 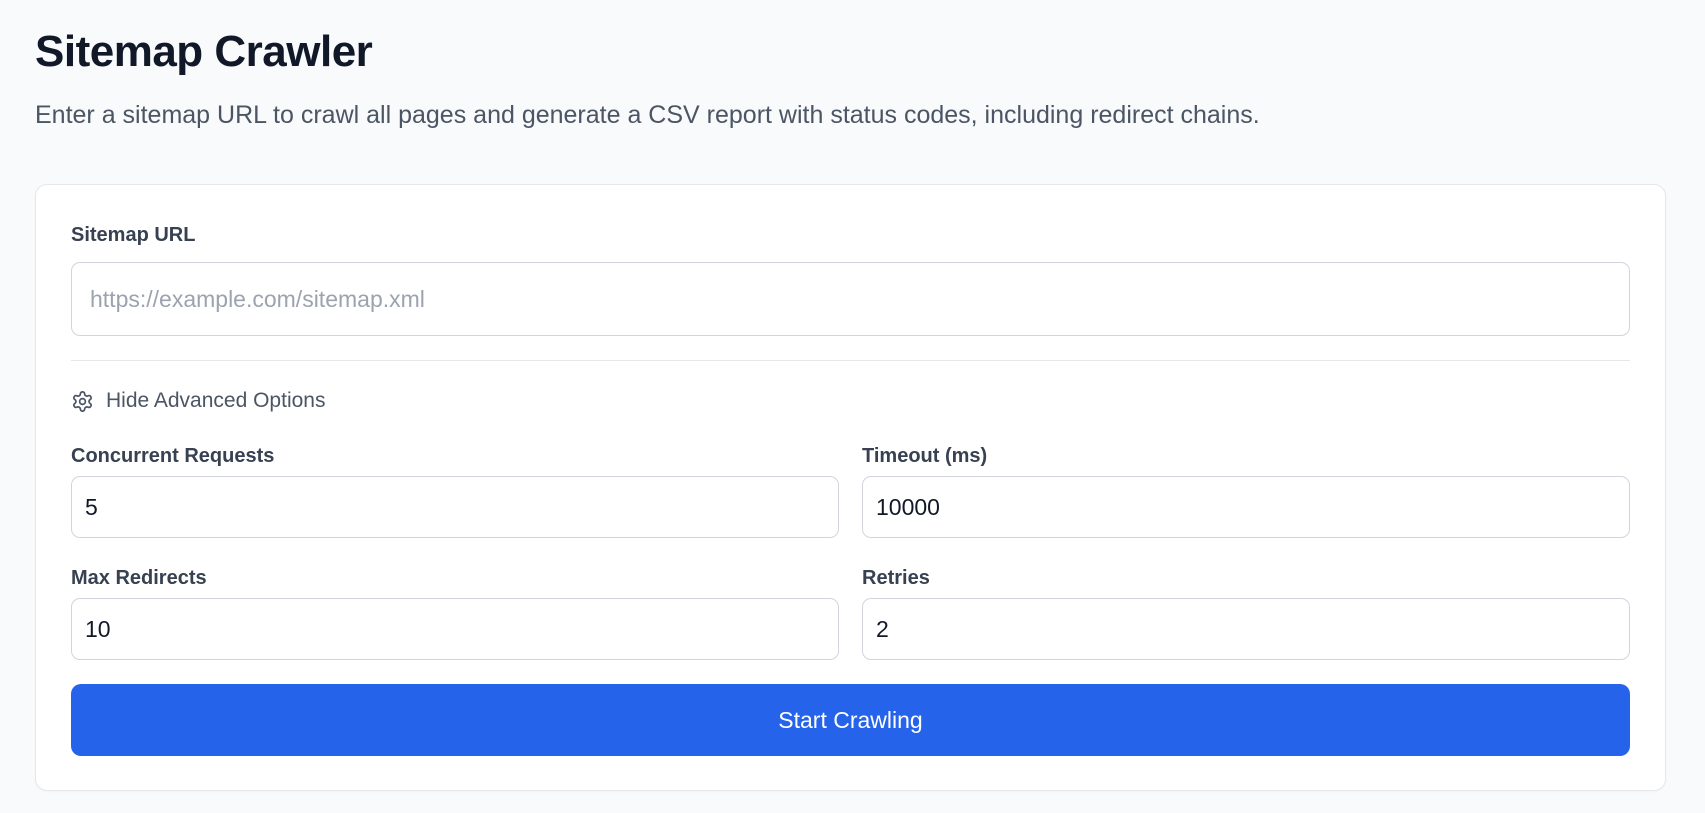 I want to click on advanced-options-toggle: Hide Advanced Options, so click(x=198, y=401).